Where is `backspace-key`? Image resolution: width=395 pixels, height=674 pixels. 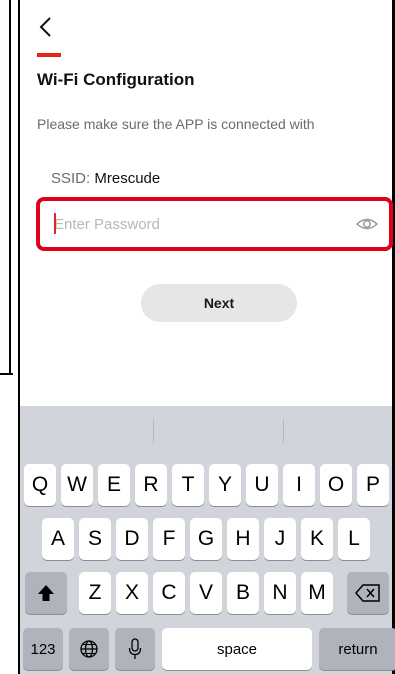 backspace-key is located at coordinates (368, 593).